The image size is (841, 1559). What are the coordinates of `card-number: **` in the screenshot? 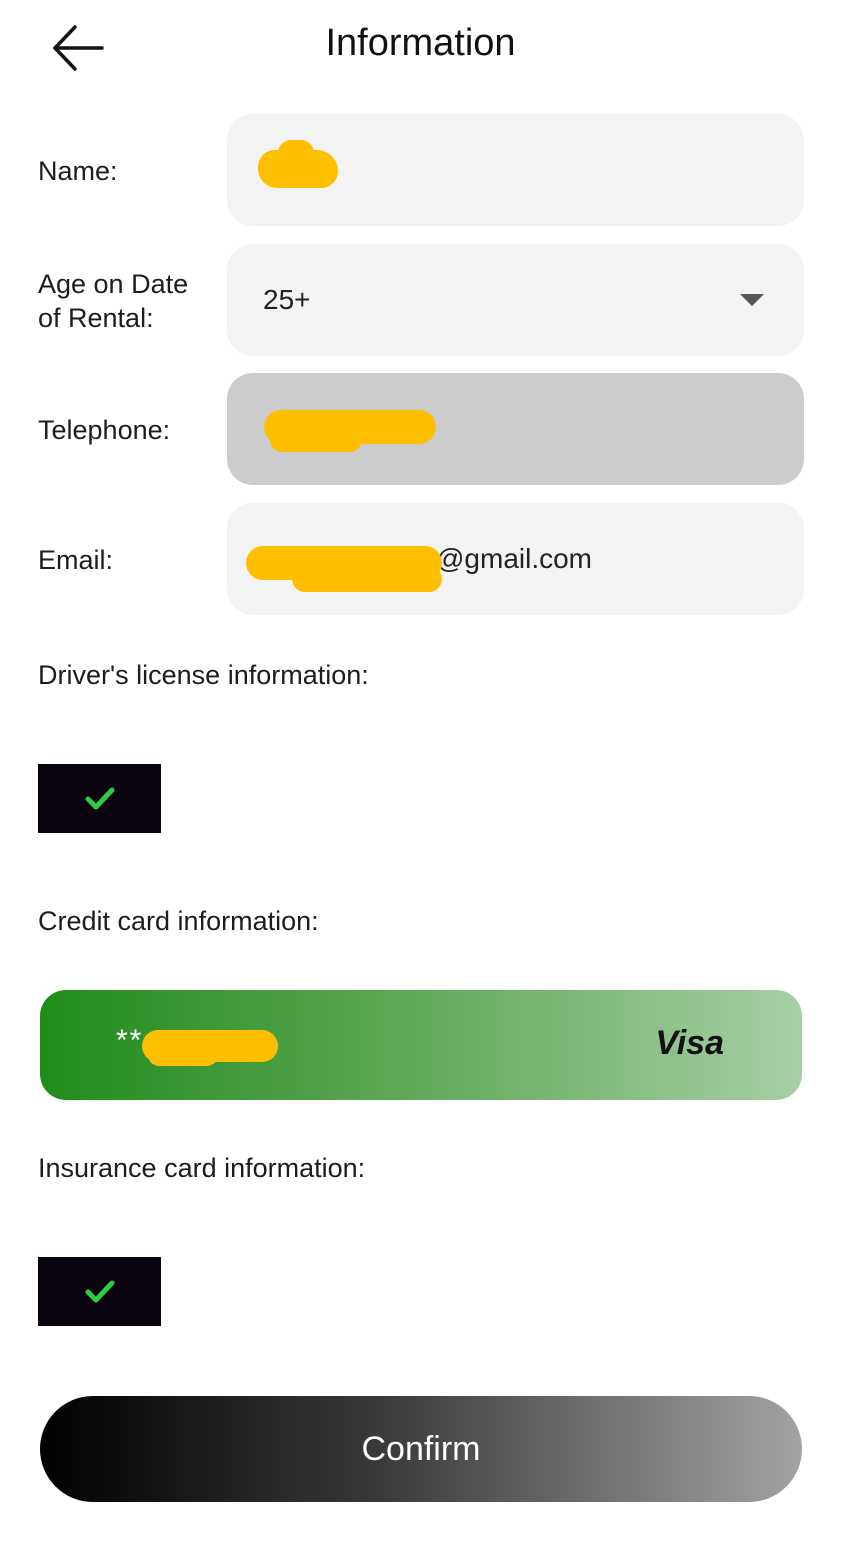 It's located at (130, 1040).